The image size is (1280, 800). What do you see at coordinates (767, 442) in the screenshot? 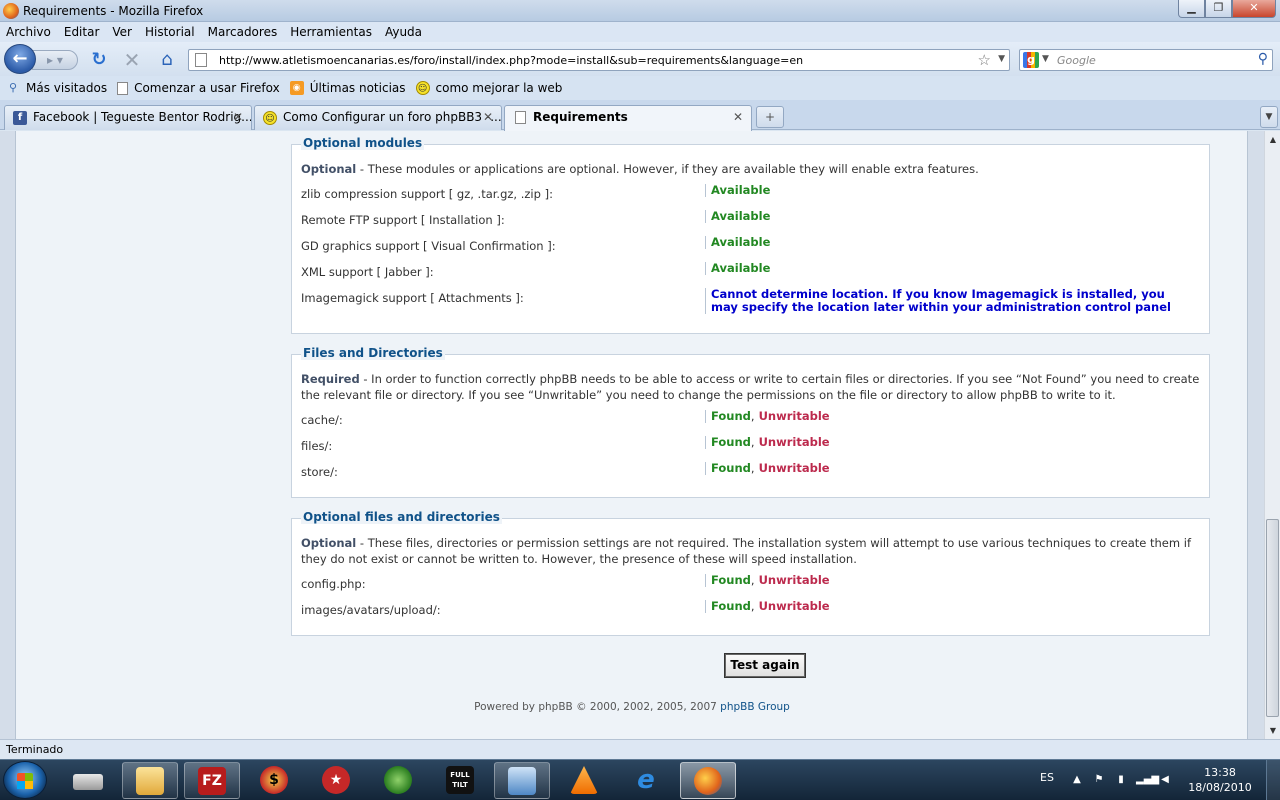
I see `files-status: Found, Unwritable` at bounding box center [767, 442].